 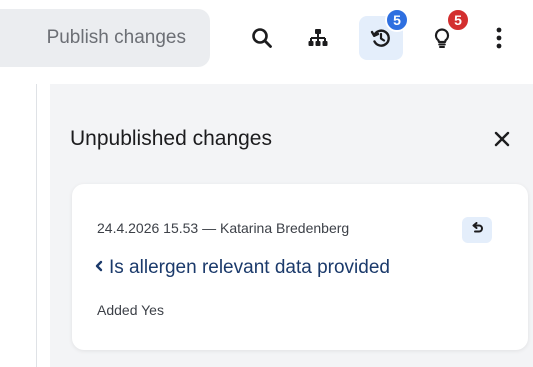 What do you see at coordinates (223, 228) in the screenshot?
I see `change-meta: 24.4.2026 15.53 — Katarina Bredenberg` at bounding box center [223, 228].